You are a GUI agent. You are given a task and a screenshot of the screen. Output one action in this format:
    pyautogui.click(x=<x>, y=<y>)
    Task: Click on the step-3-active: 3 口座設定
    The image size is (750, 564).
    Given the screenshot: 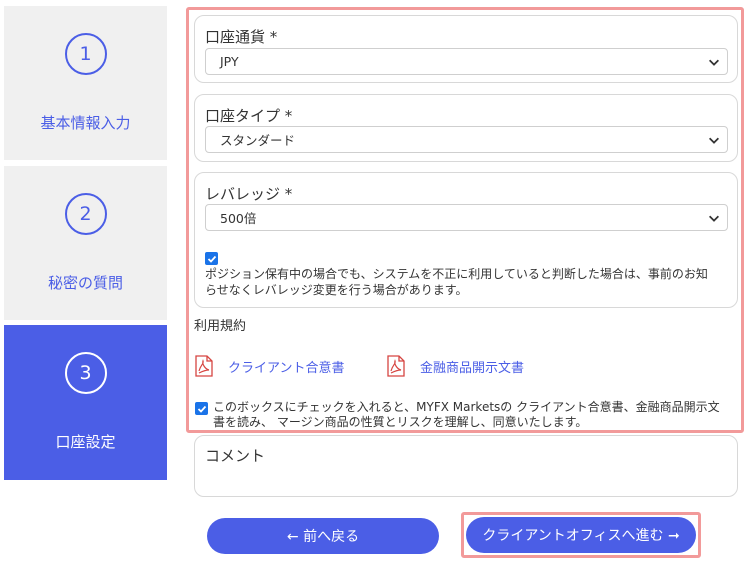 What is the action you would take?
    pyautogui.click(x=85, y=402)
    